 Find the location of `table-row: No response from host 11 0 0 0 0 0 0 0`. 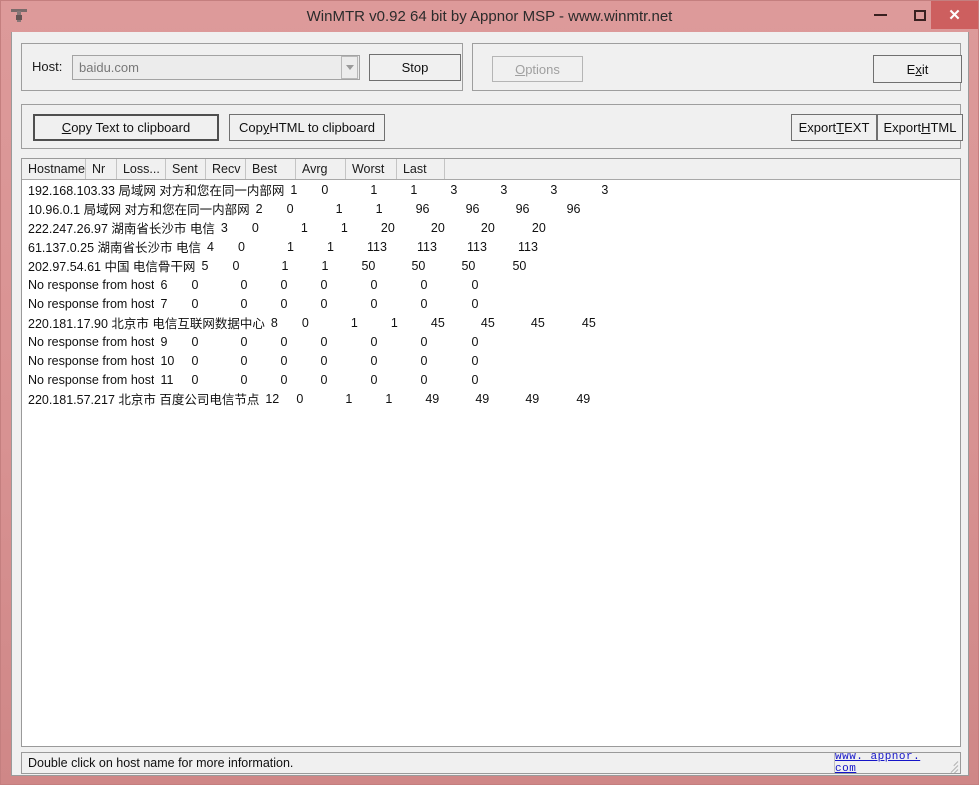

table-row: No response from host 11 0 0 0 0 0 0 0 is located at coordinates (491, 379).